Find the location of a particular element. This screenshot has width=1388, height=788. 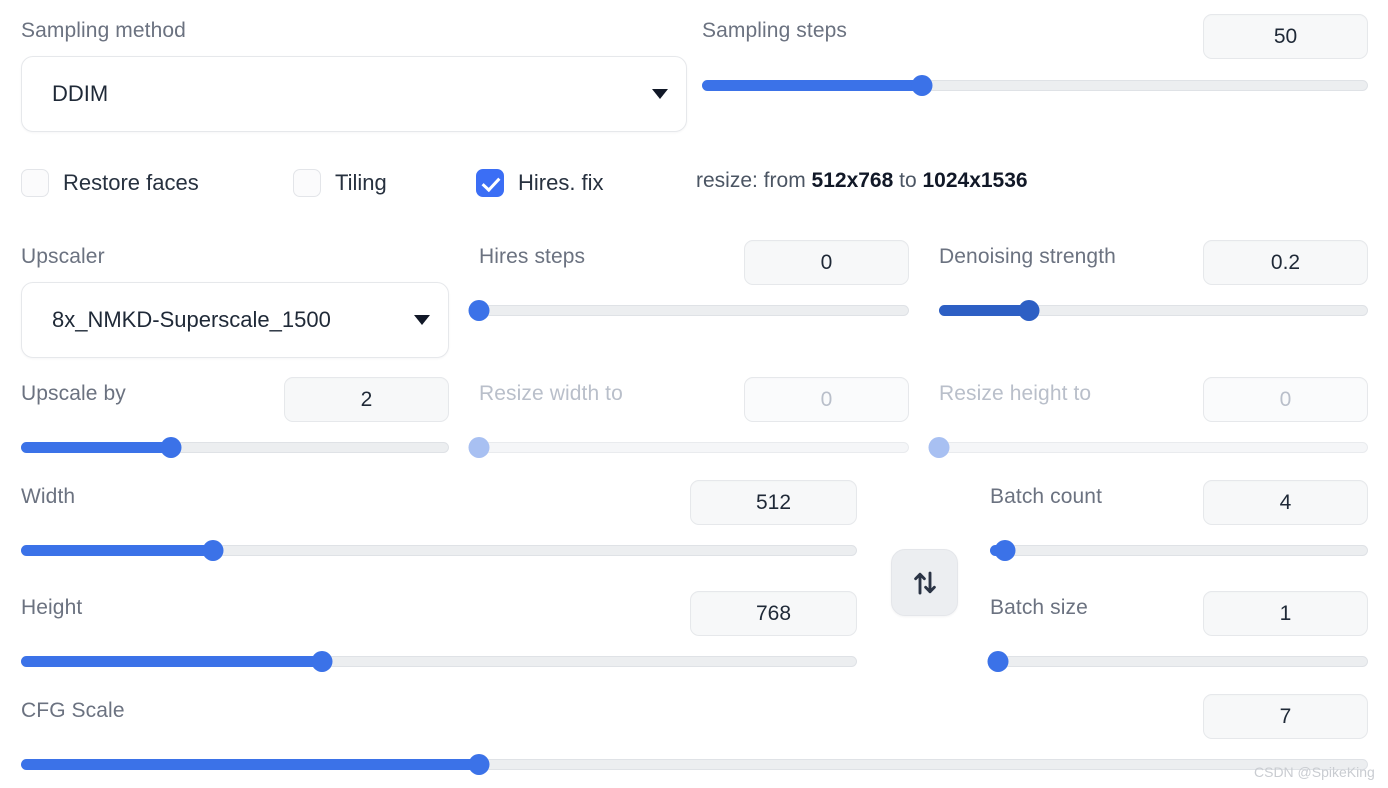

sampling-steps-value: 50 is located at coordinates (1285, 36).